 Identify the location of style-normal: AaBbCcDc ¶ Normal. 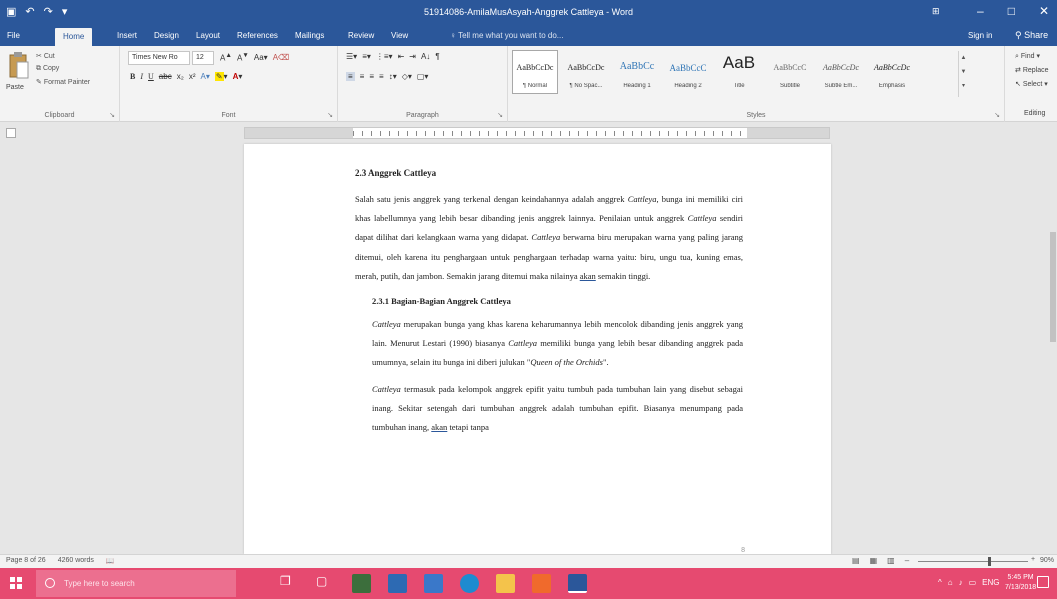
(535, 72).